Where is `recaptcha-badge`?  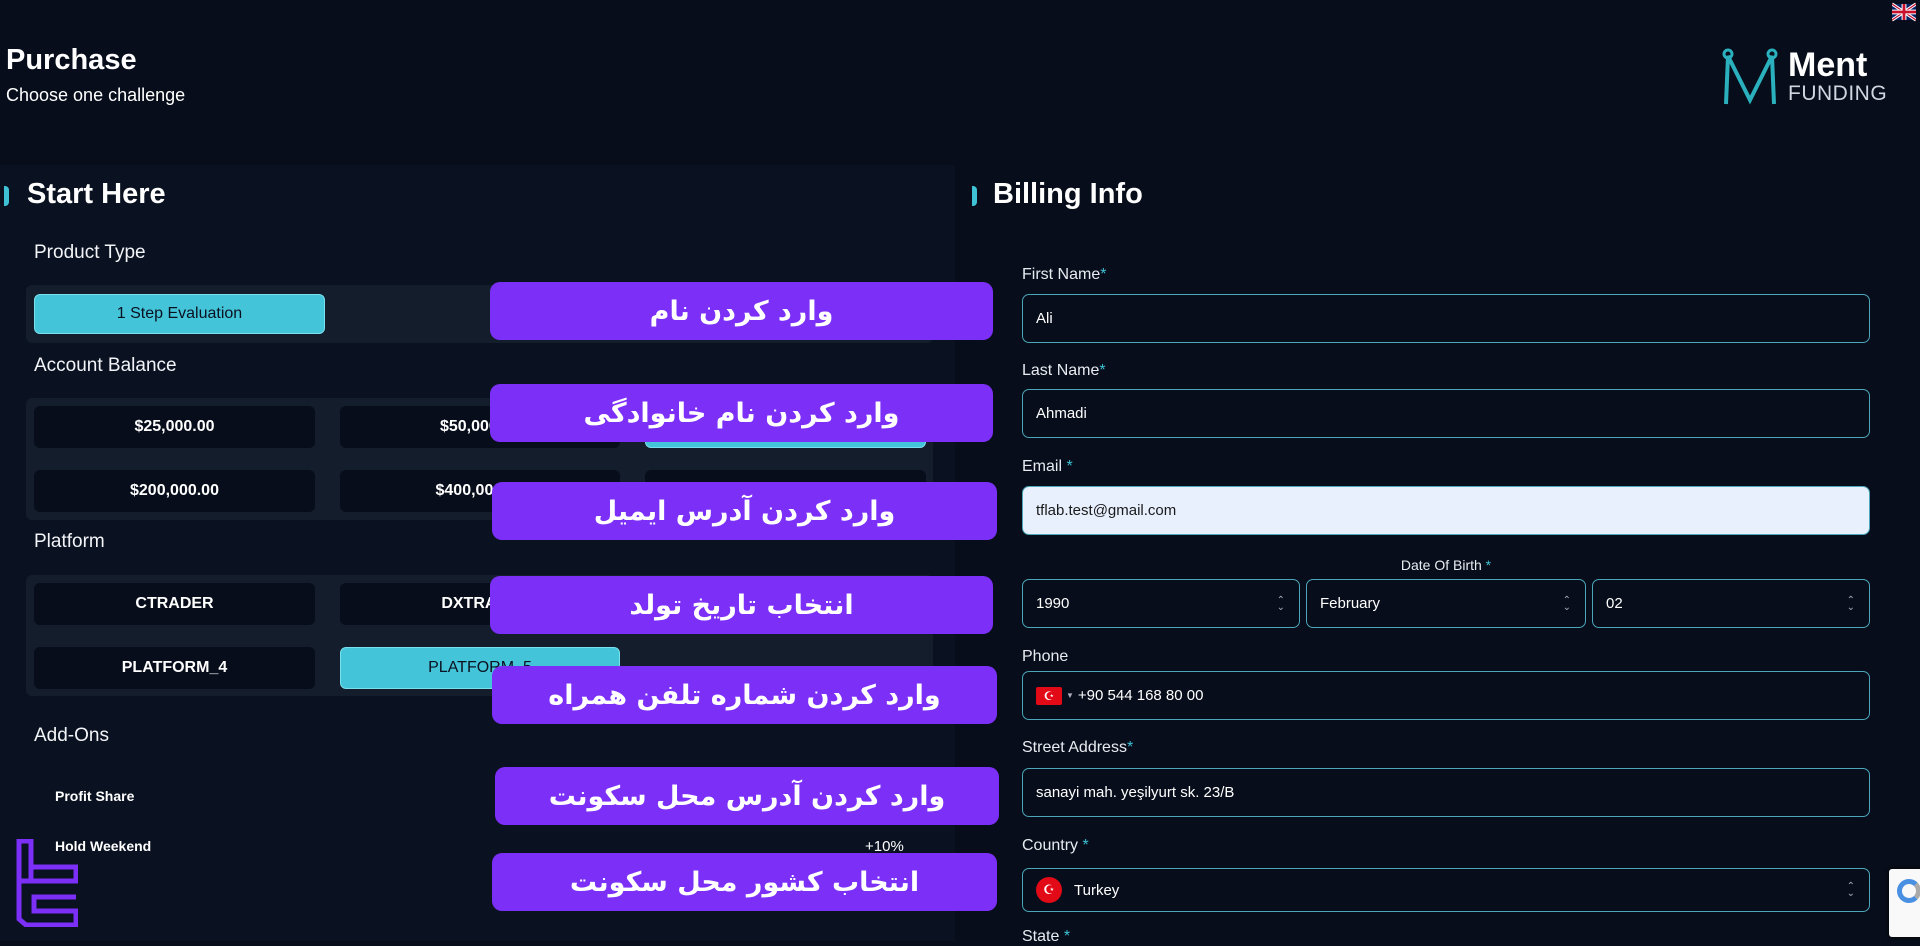 recaptcha-badge is located at coordinates (1904, 903).